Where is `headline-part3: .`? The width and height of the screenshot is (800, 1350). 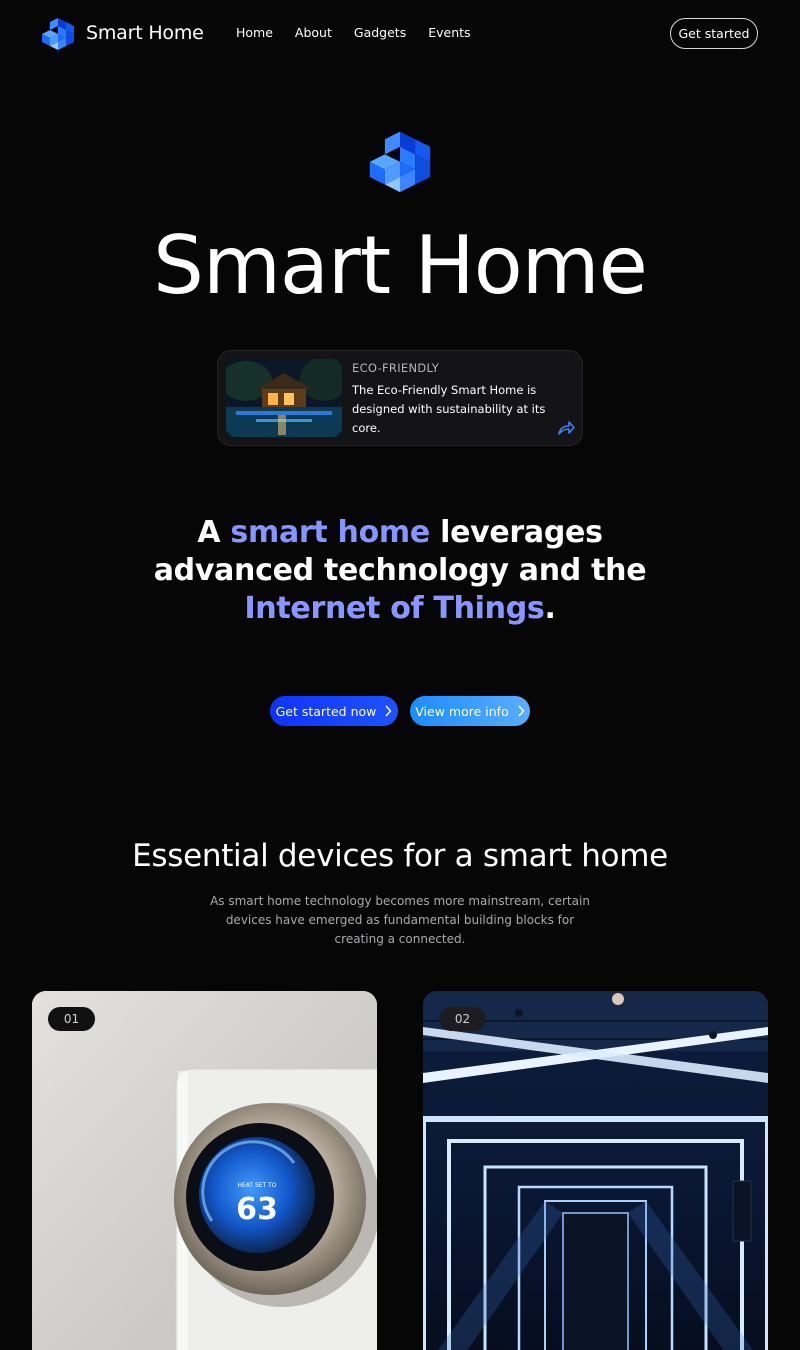
headline-part3: . is located at coordinates (550, 608).